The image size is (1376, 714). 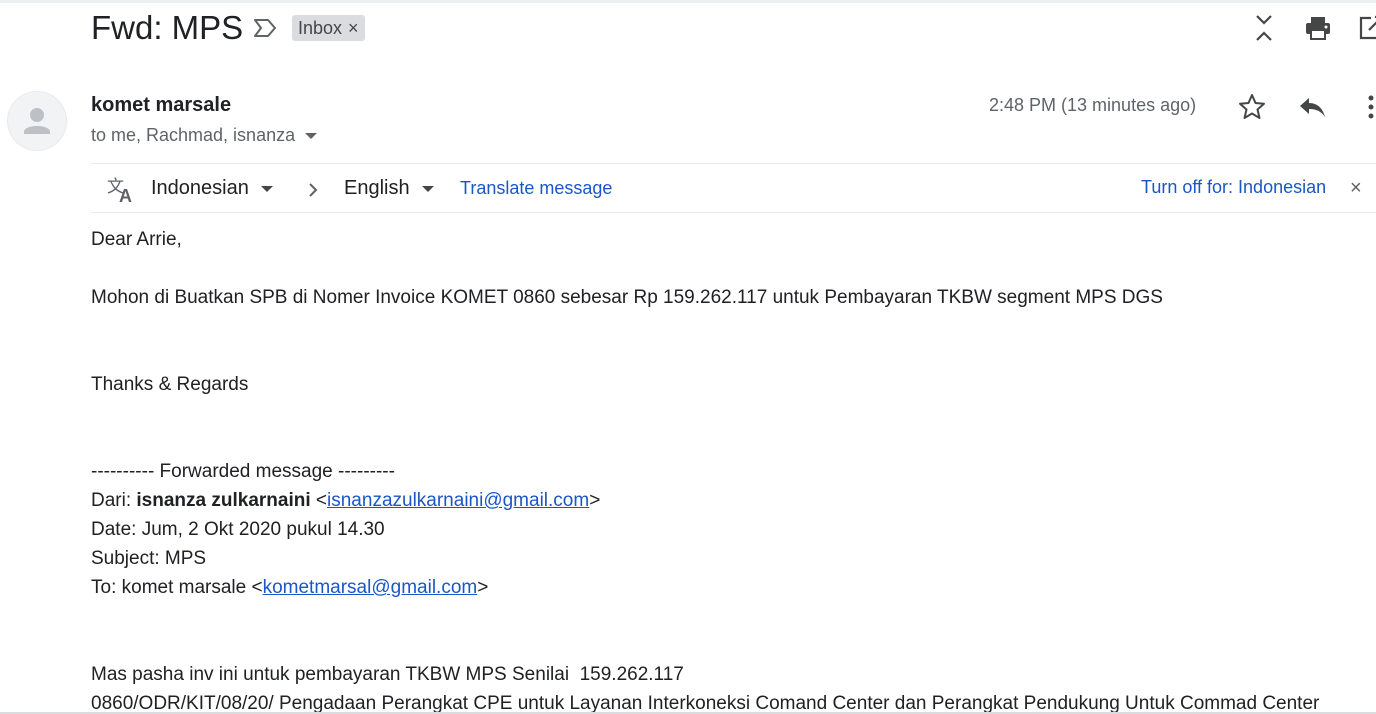 I want to click on reply-icon, so click(x=1312, y=107).